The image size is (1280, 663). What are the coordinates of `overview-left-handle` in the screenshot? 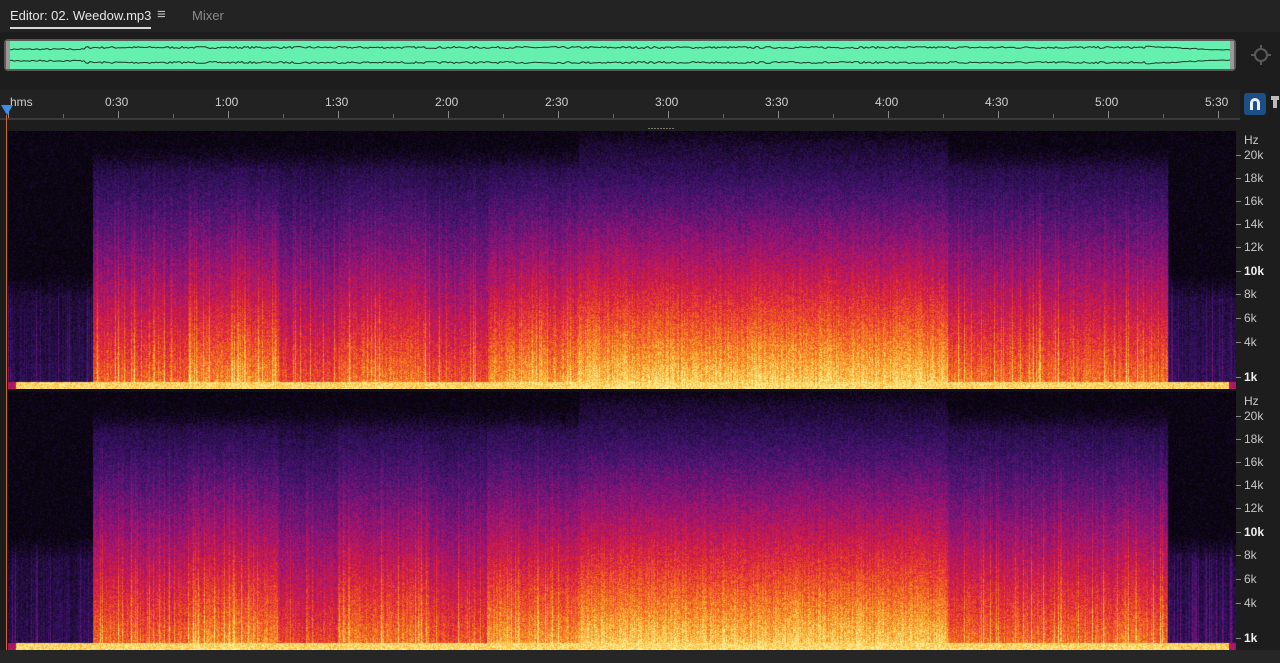 It's located at (8, 55).